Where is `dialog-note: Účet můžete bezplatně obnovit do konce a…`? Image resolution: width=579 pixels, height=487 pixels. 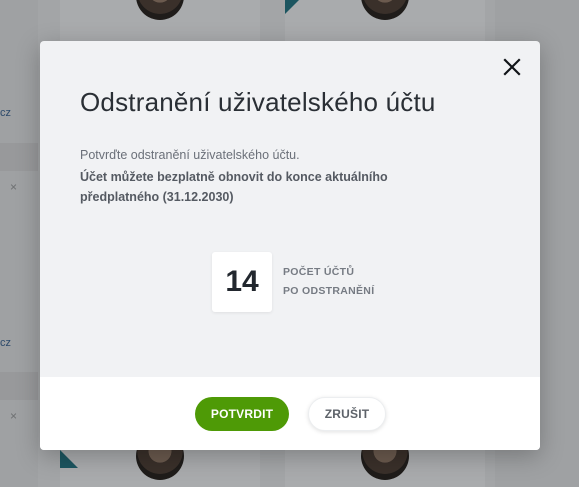 dialog-note: Účet můžete bezplatně obnovit do konce a… is located at coordinates (234, 187).